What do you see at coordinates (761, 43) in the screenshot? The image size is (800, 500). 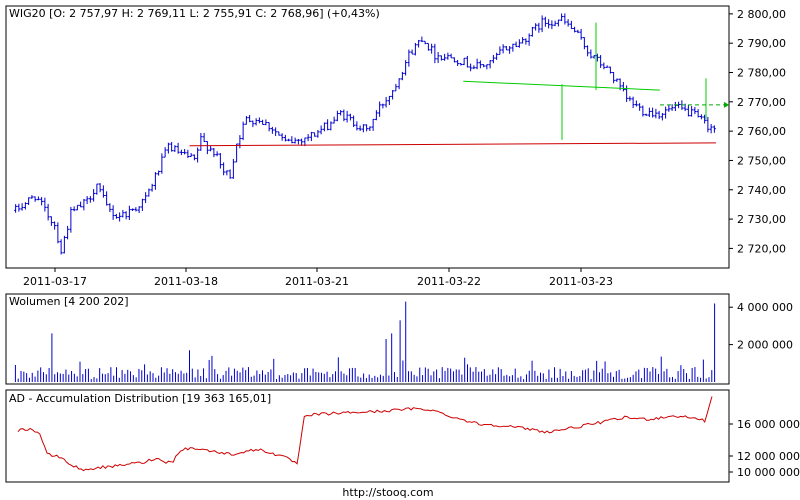 I see `price-tick-label: 2 790,00` at bounding box center [761, 43].